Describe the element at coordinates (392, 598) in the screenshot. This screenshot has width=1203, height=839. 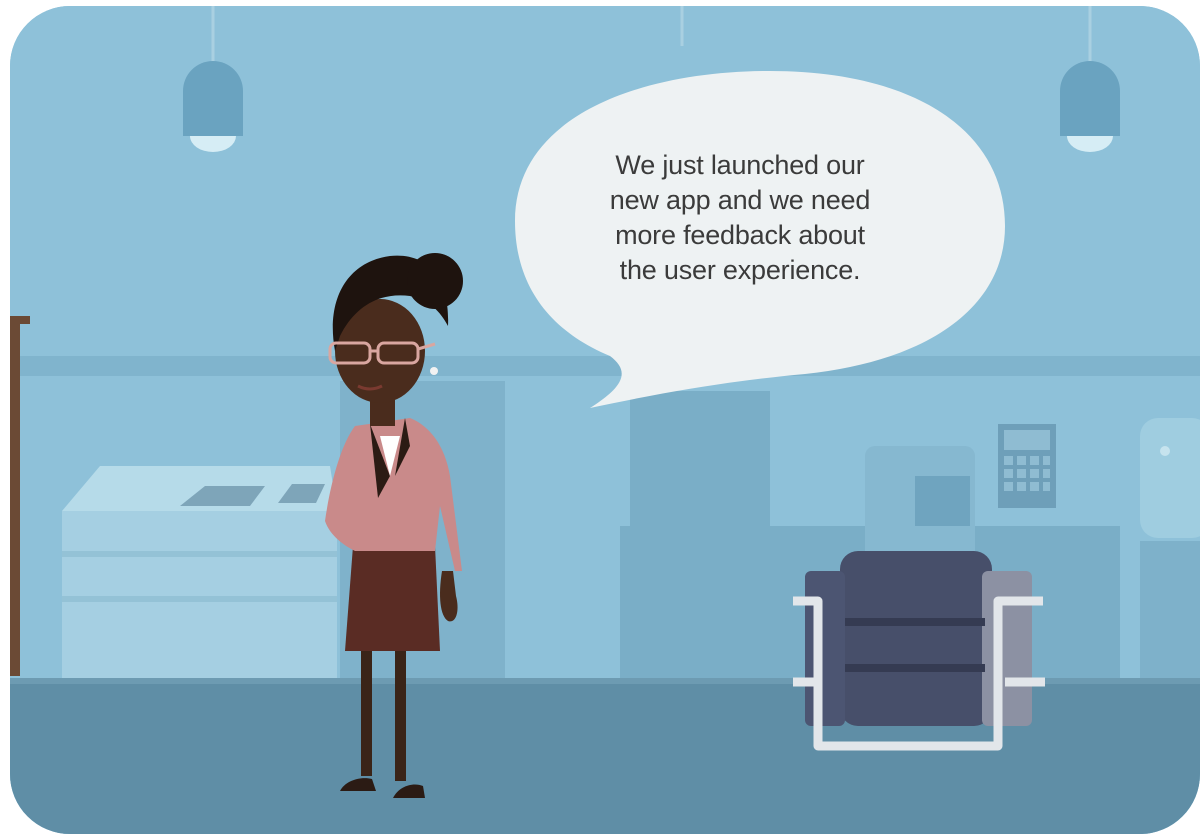
I see `skirt` at that location.